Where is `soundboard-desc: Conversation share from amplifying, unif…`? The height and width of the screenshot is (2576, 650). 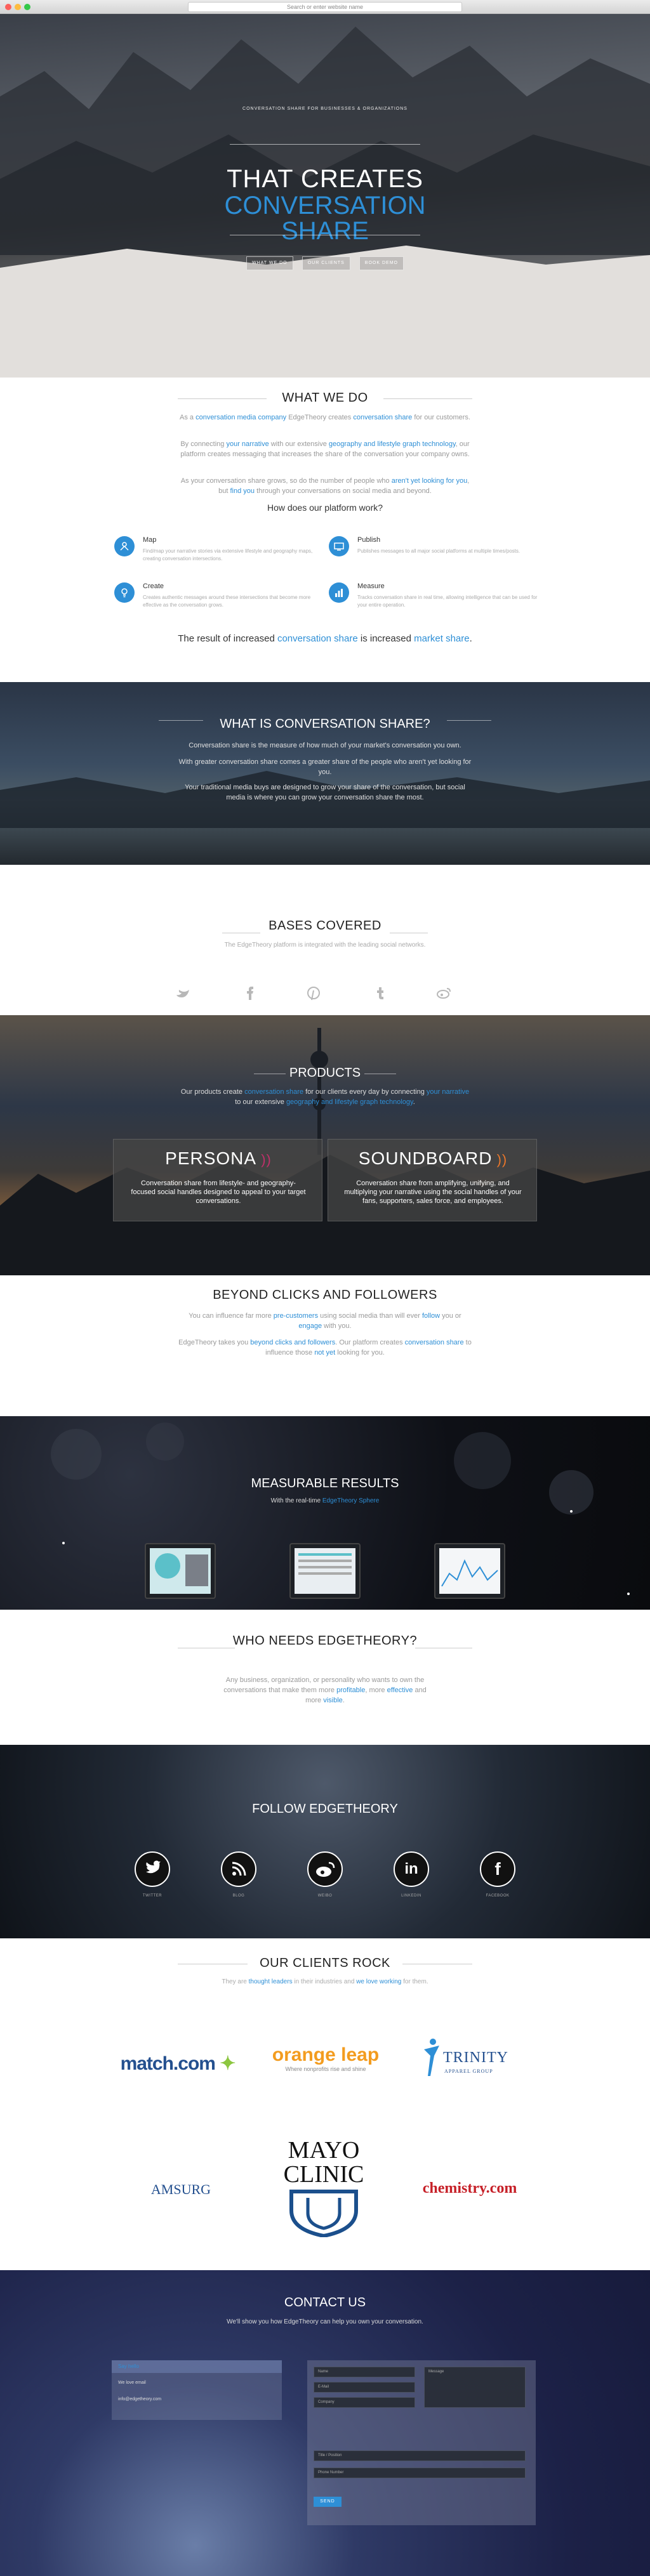
soundboard-desc: Conversation share from amplifying, unif… is located at coordinates (433, 1192).